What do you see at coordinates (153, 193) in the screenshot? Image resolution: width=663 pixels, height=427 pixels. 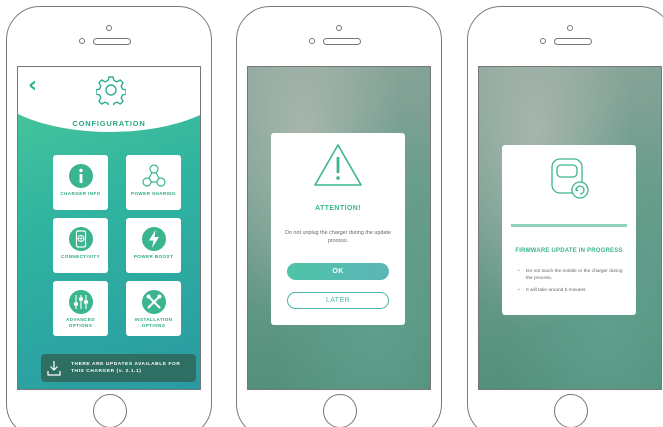 I see `tile-label: POWER SHARING` at bounding box center [153, 193].